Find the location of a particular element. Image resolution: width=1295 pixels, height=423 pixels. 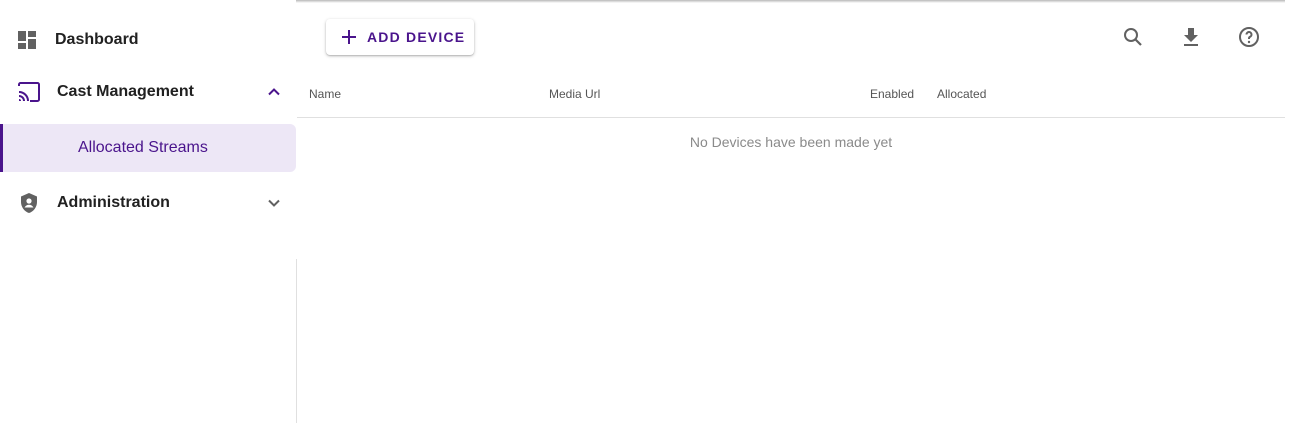

sidebar-item-administration: Administration is located at coordinates (148, 203).